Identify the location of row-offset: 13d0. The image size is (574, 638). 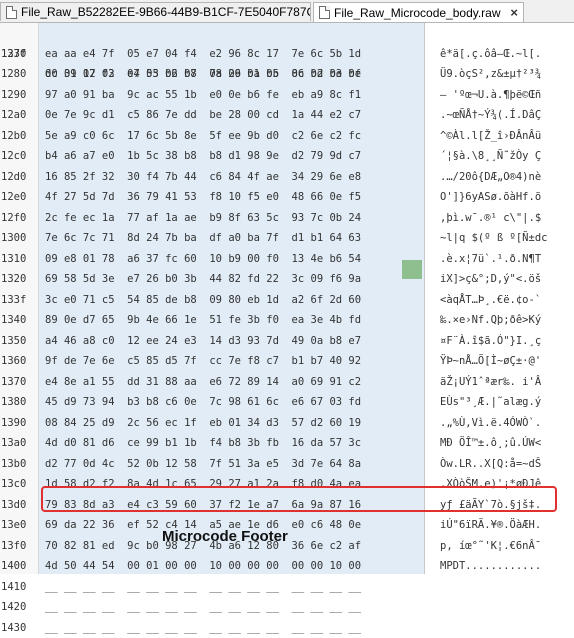
(18, 505).